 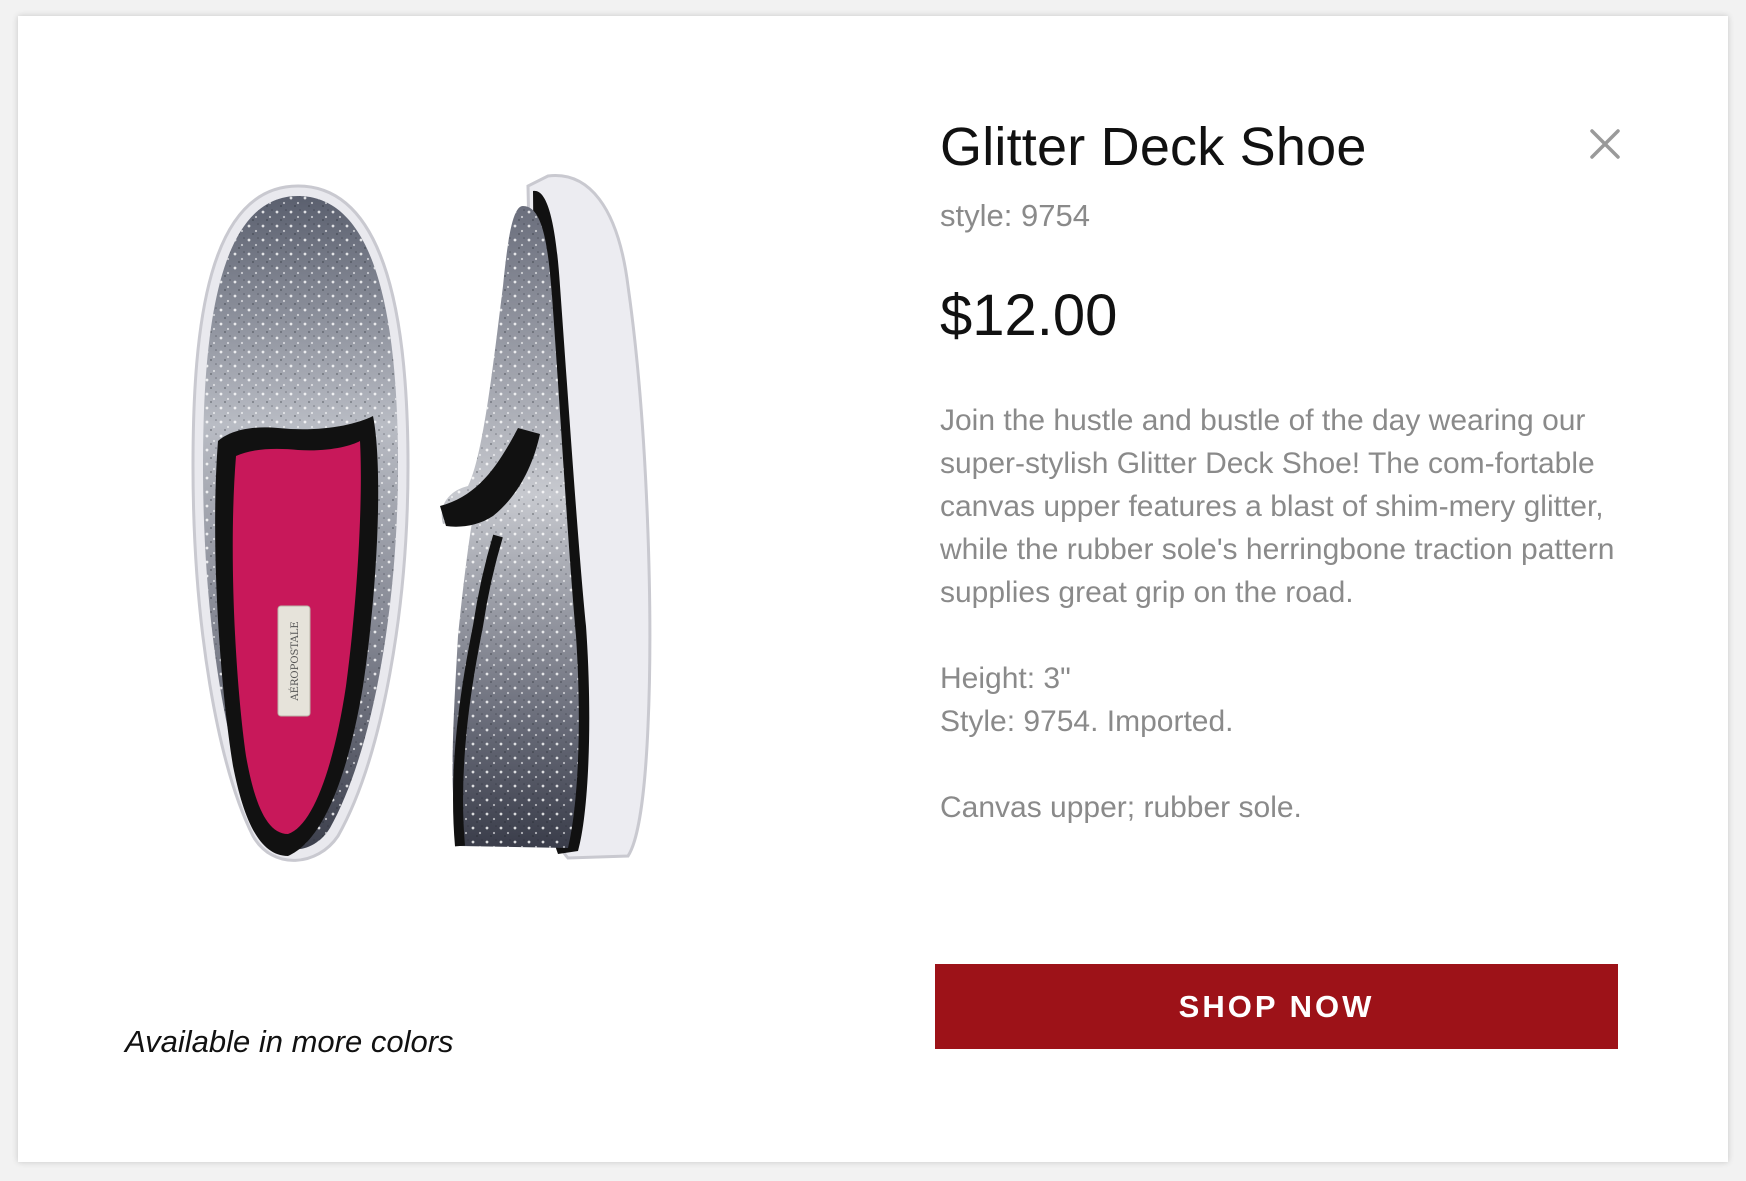 I want to click on more-colors-note: Available in more colors, so click(x=289, y=1041).